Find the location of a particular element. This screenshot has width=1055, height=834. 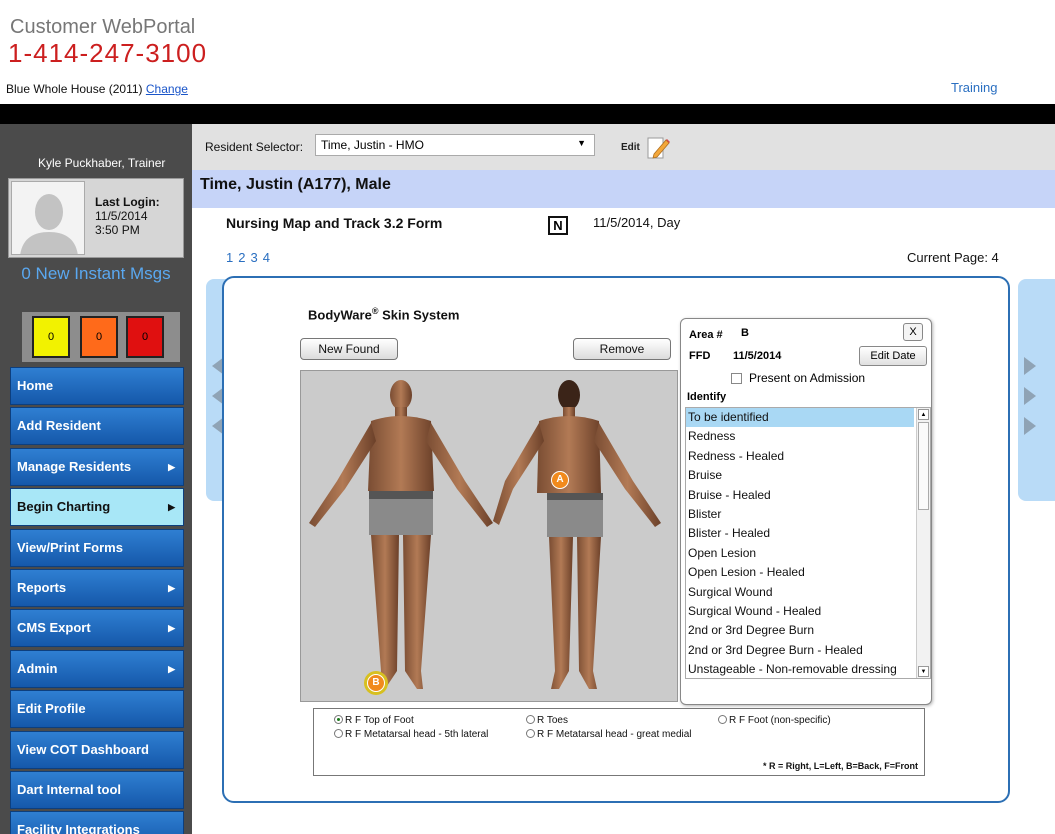

identify-option: Surgical Wound - Healed is located at coordinates (800, 611).